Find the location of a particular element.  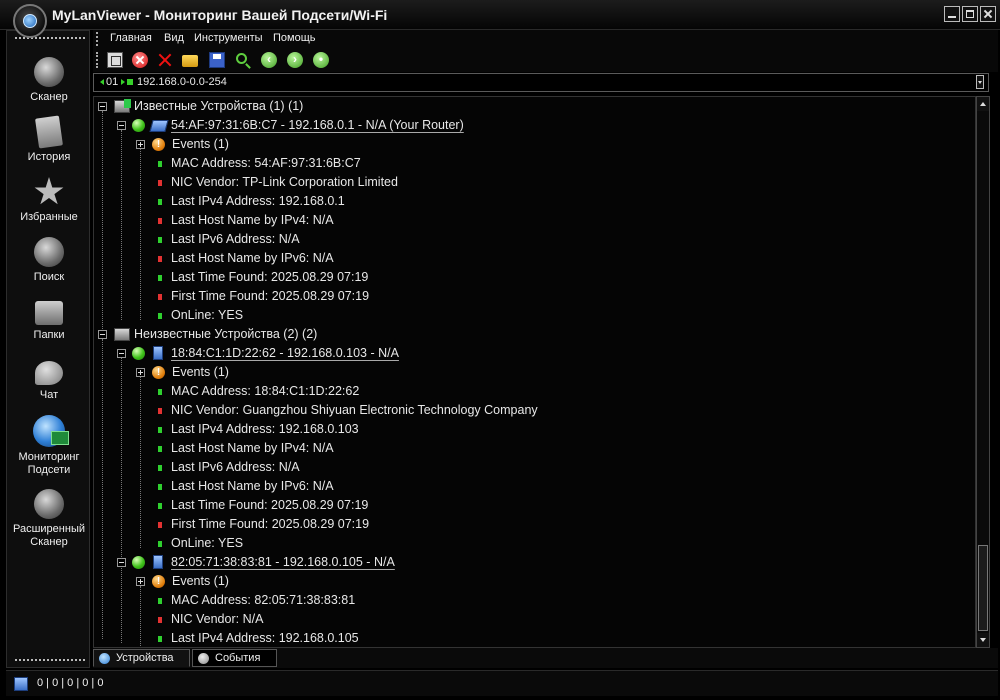

arrow-left-icon is located at coordinates (102, 82).